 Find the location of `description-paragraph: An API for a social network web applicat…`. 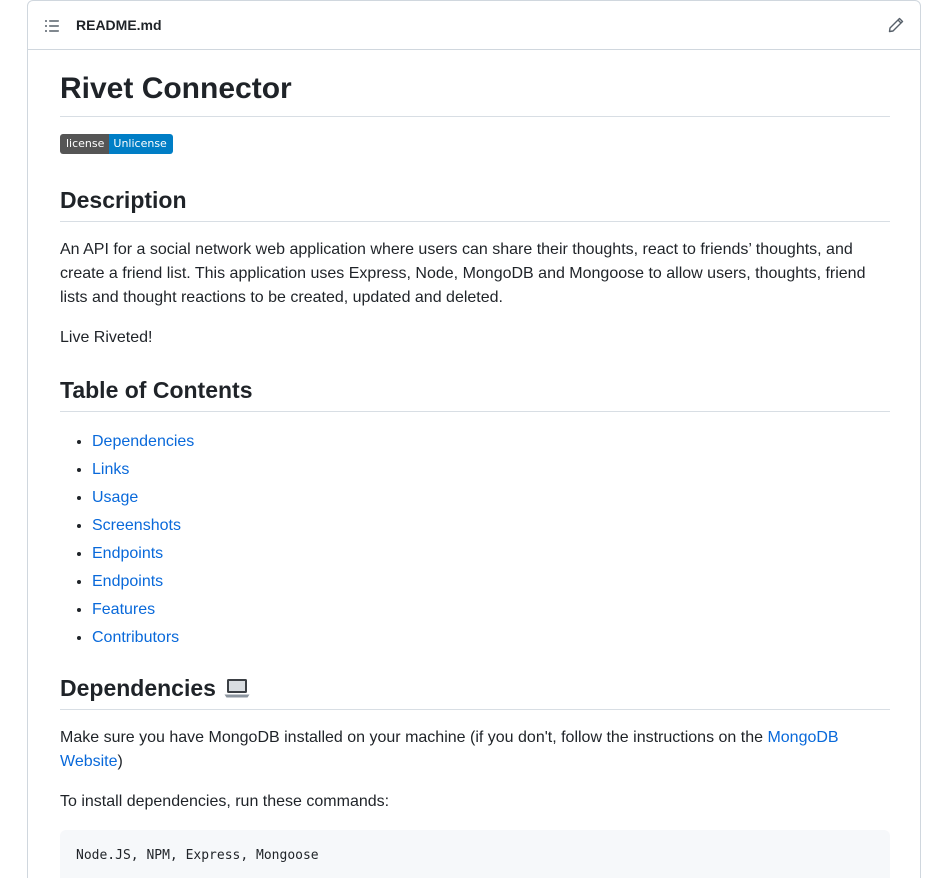

description-paragraph: An API for a social network web applicat… is located at coordinates (463, 273).